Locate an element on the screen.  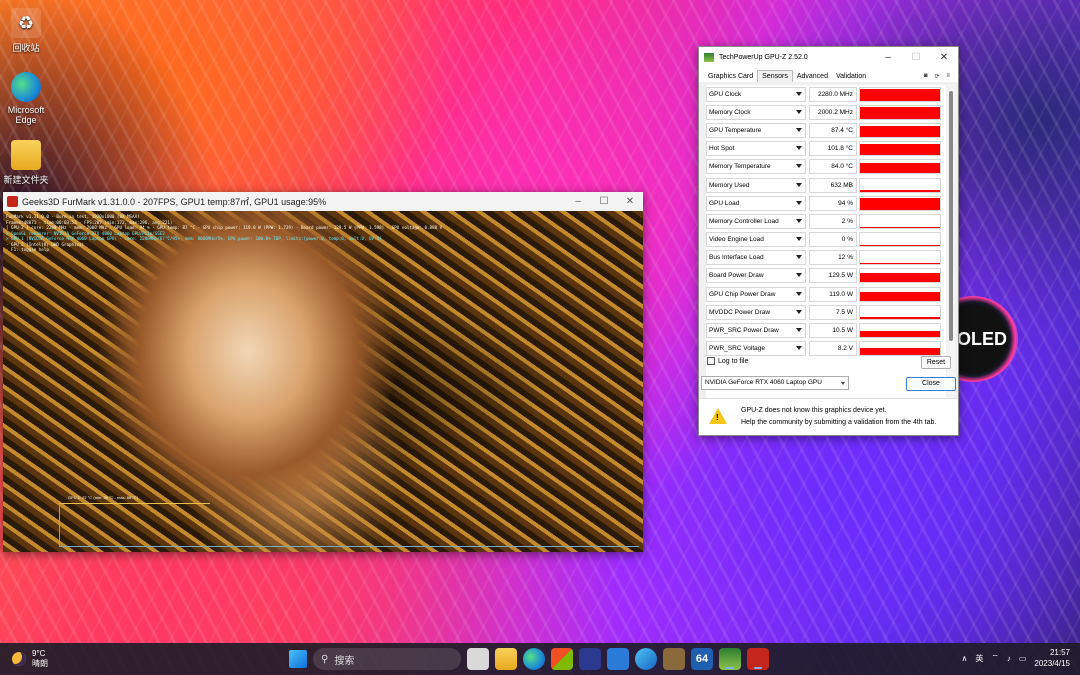
clock: 21:57 2023/4/15 is located at coordinates (1052, 658).